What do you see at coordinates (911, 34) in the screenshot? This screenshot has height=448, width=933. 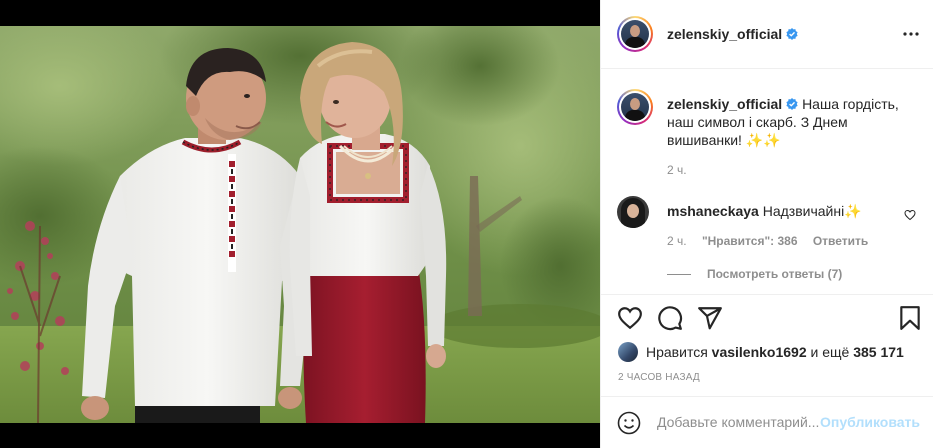 I see `more-horizontal-icon` at bounding box center [911, 34].